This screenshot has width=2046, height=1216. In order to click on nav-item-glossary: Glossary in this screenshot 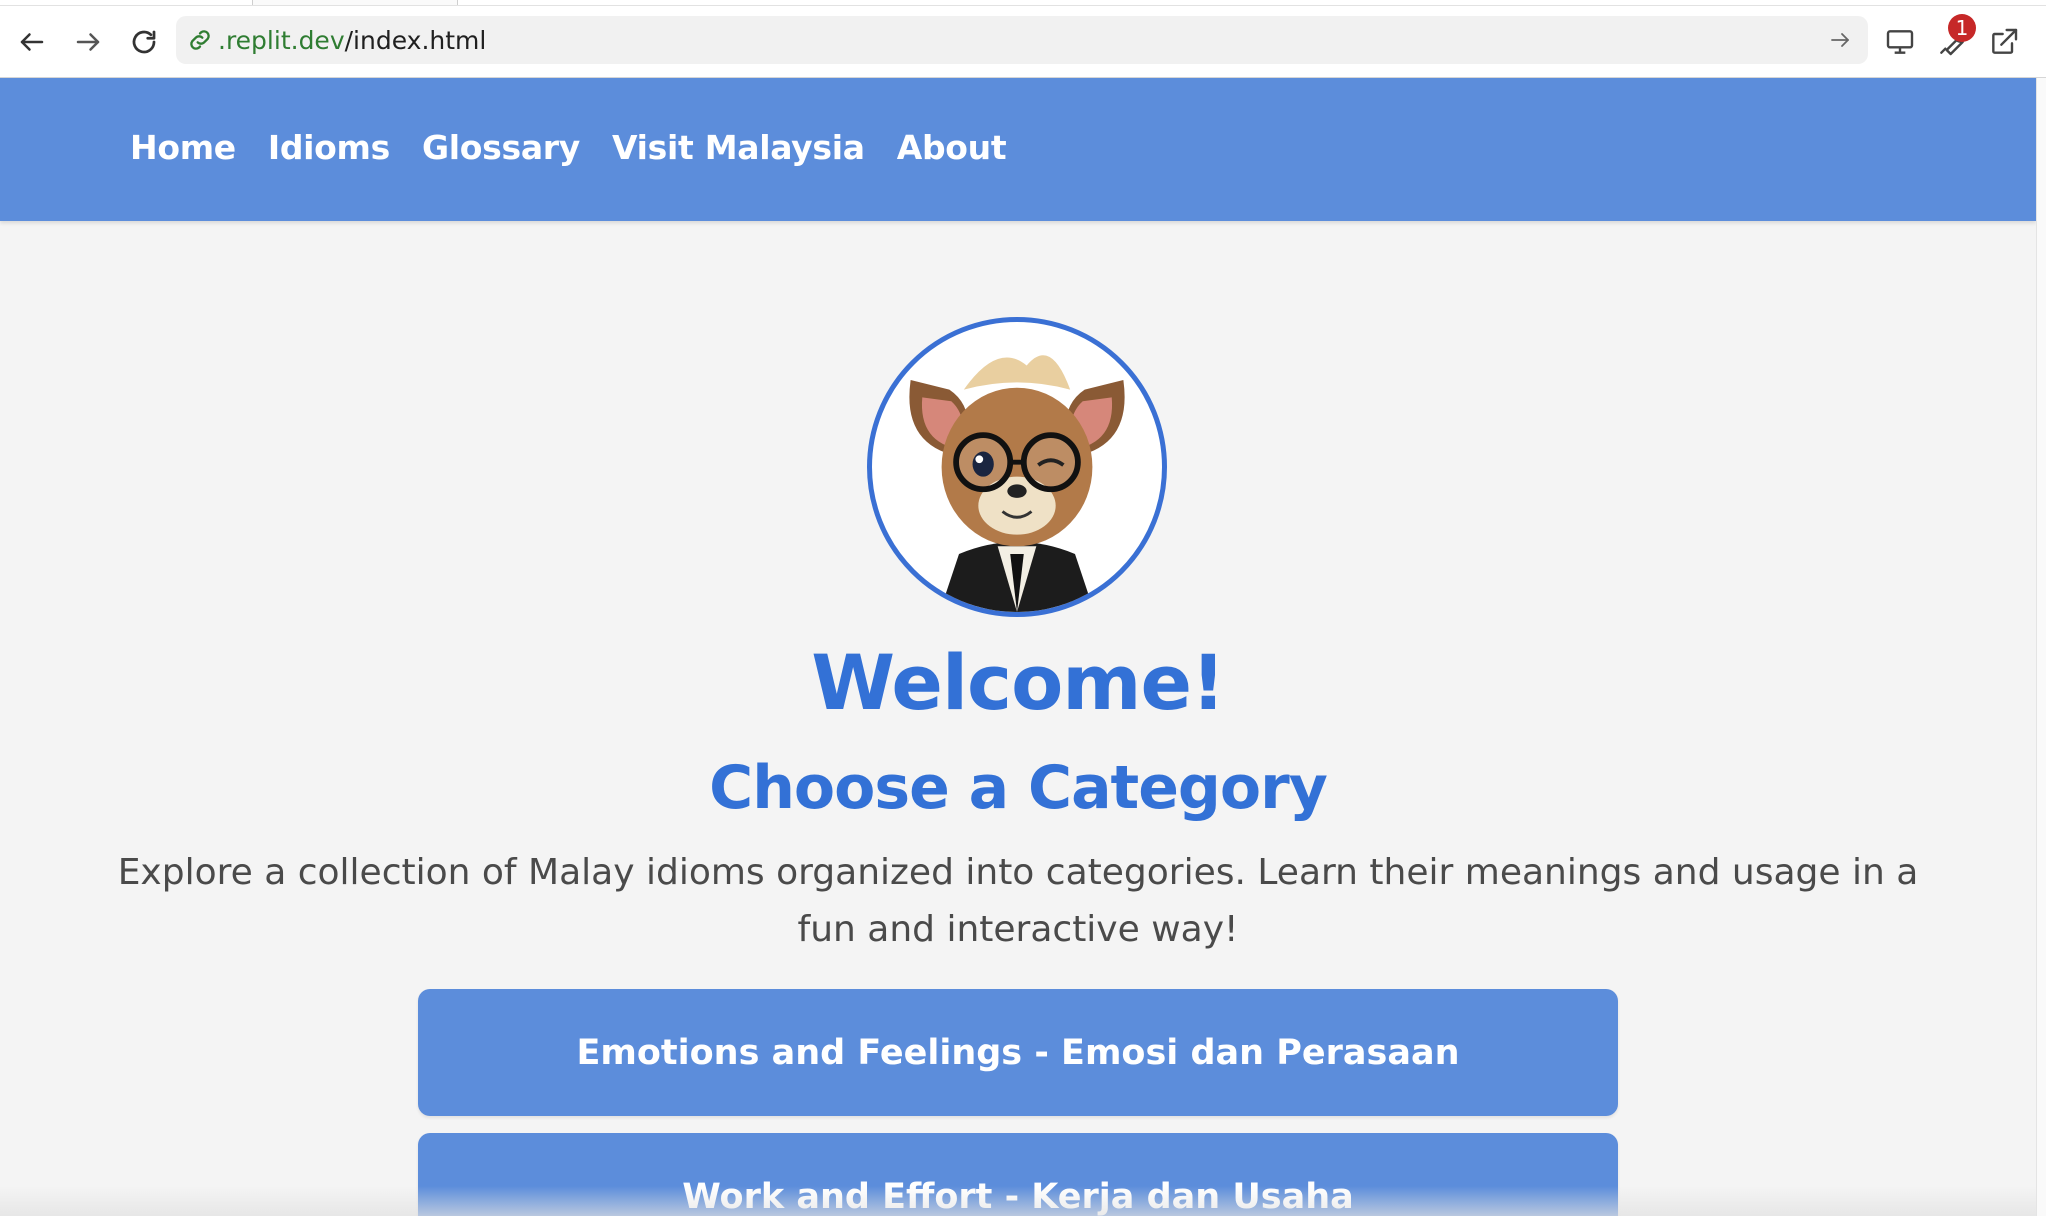, I will do `click(501, 147)`.